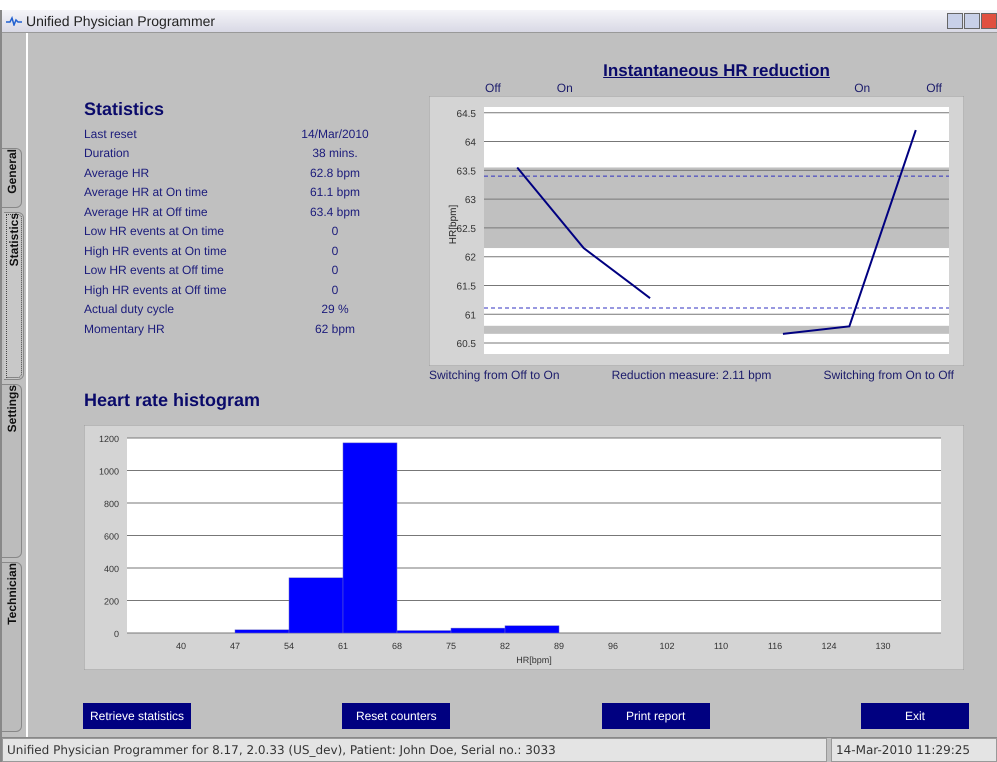  What do you see at coordinates (156, 251) in the screenshot?
I see `stat-label: High HR events at On time` at bounding box center [156, 251].